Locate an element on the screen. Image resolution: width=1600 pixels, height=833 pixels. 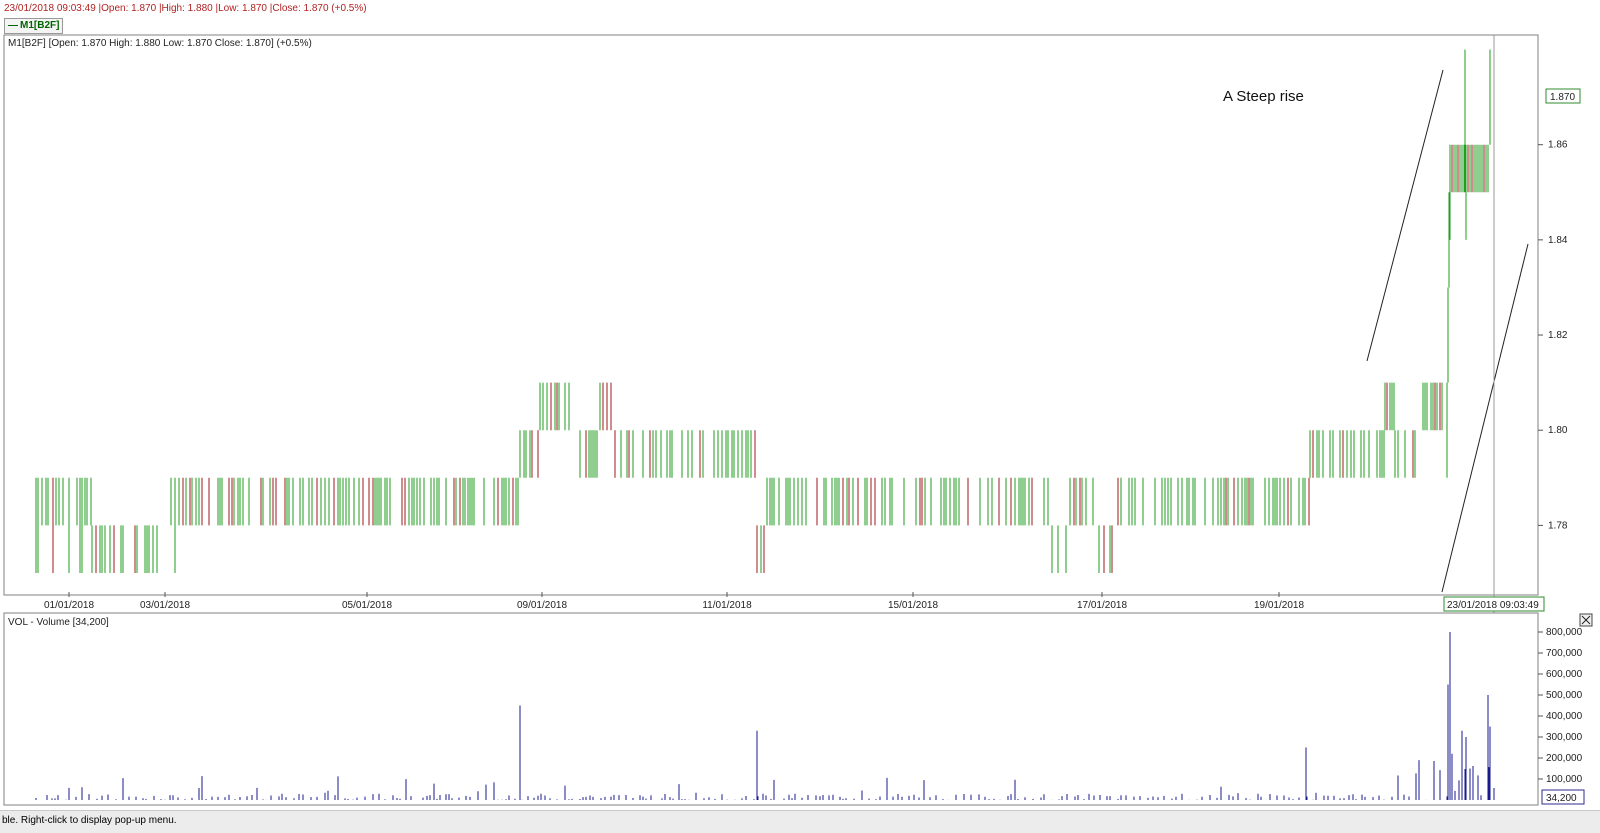
x-tick-label: 15/01/2018 is located at coordinates (913, 605).